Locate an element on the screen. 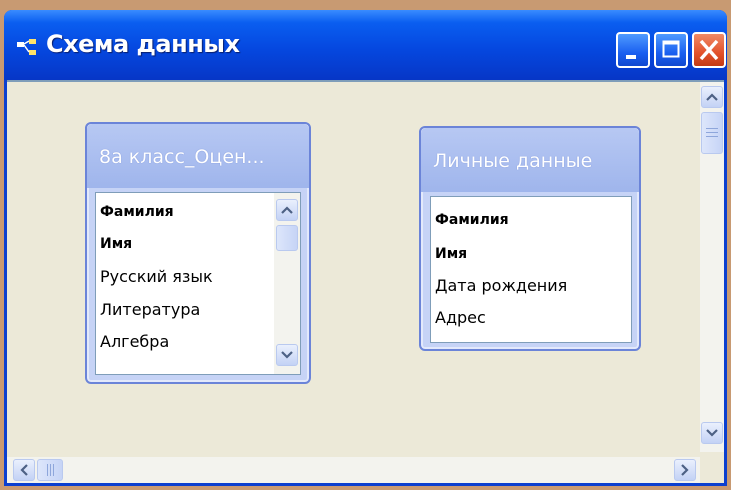 This screenshot has width=731, height=490. chevron-left-icon is located at coordinates (24, 470).